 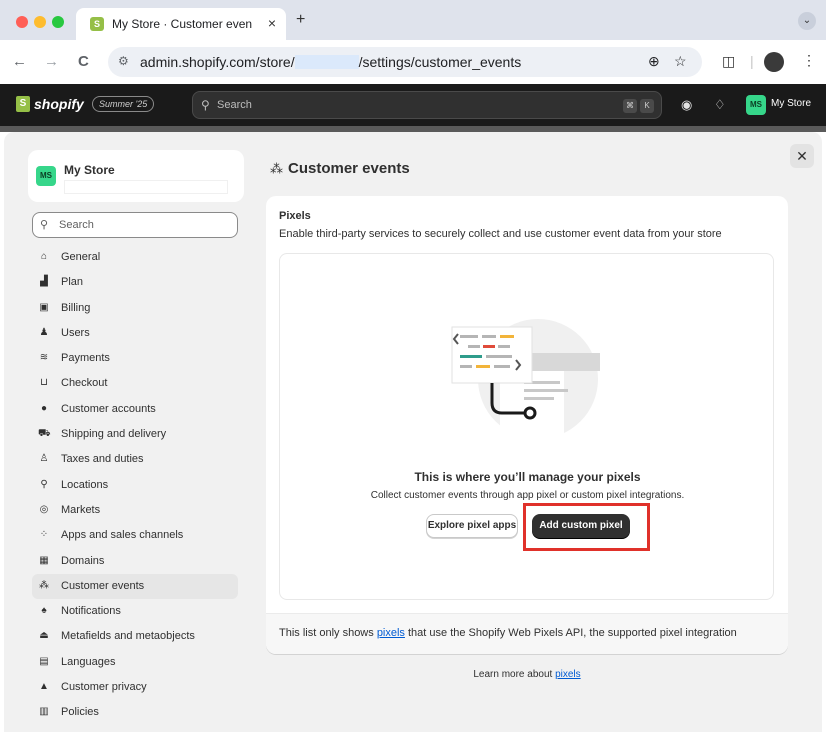 I want to click on bell-icon: ♠, so click(x=44, y=611).